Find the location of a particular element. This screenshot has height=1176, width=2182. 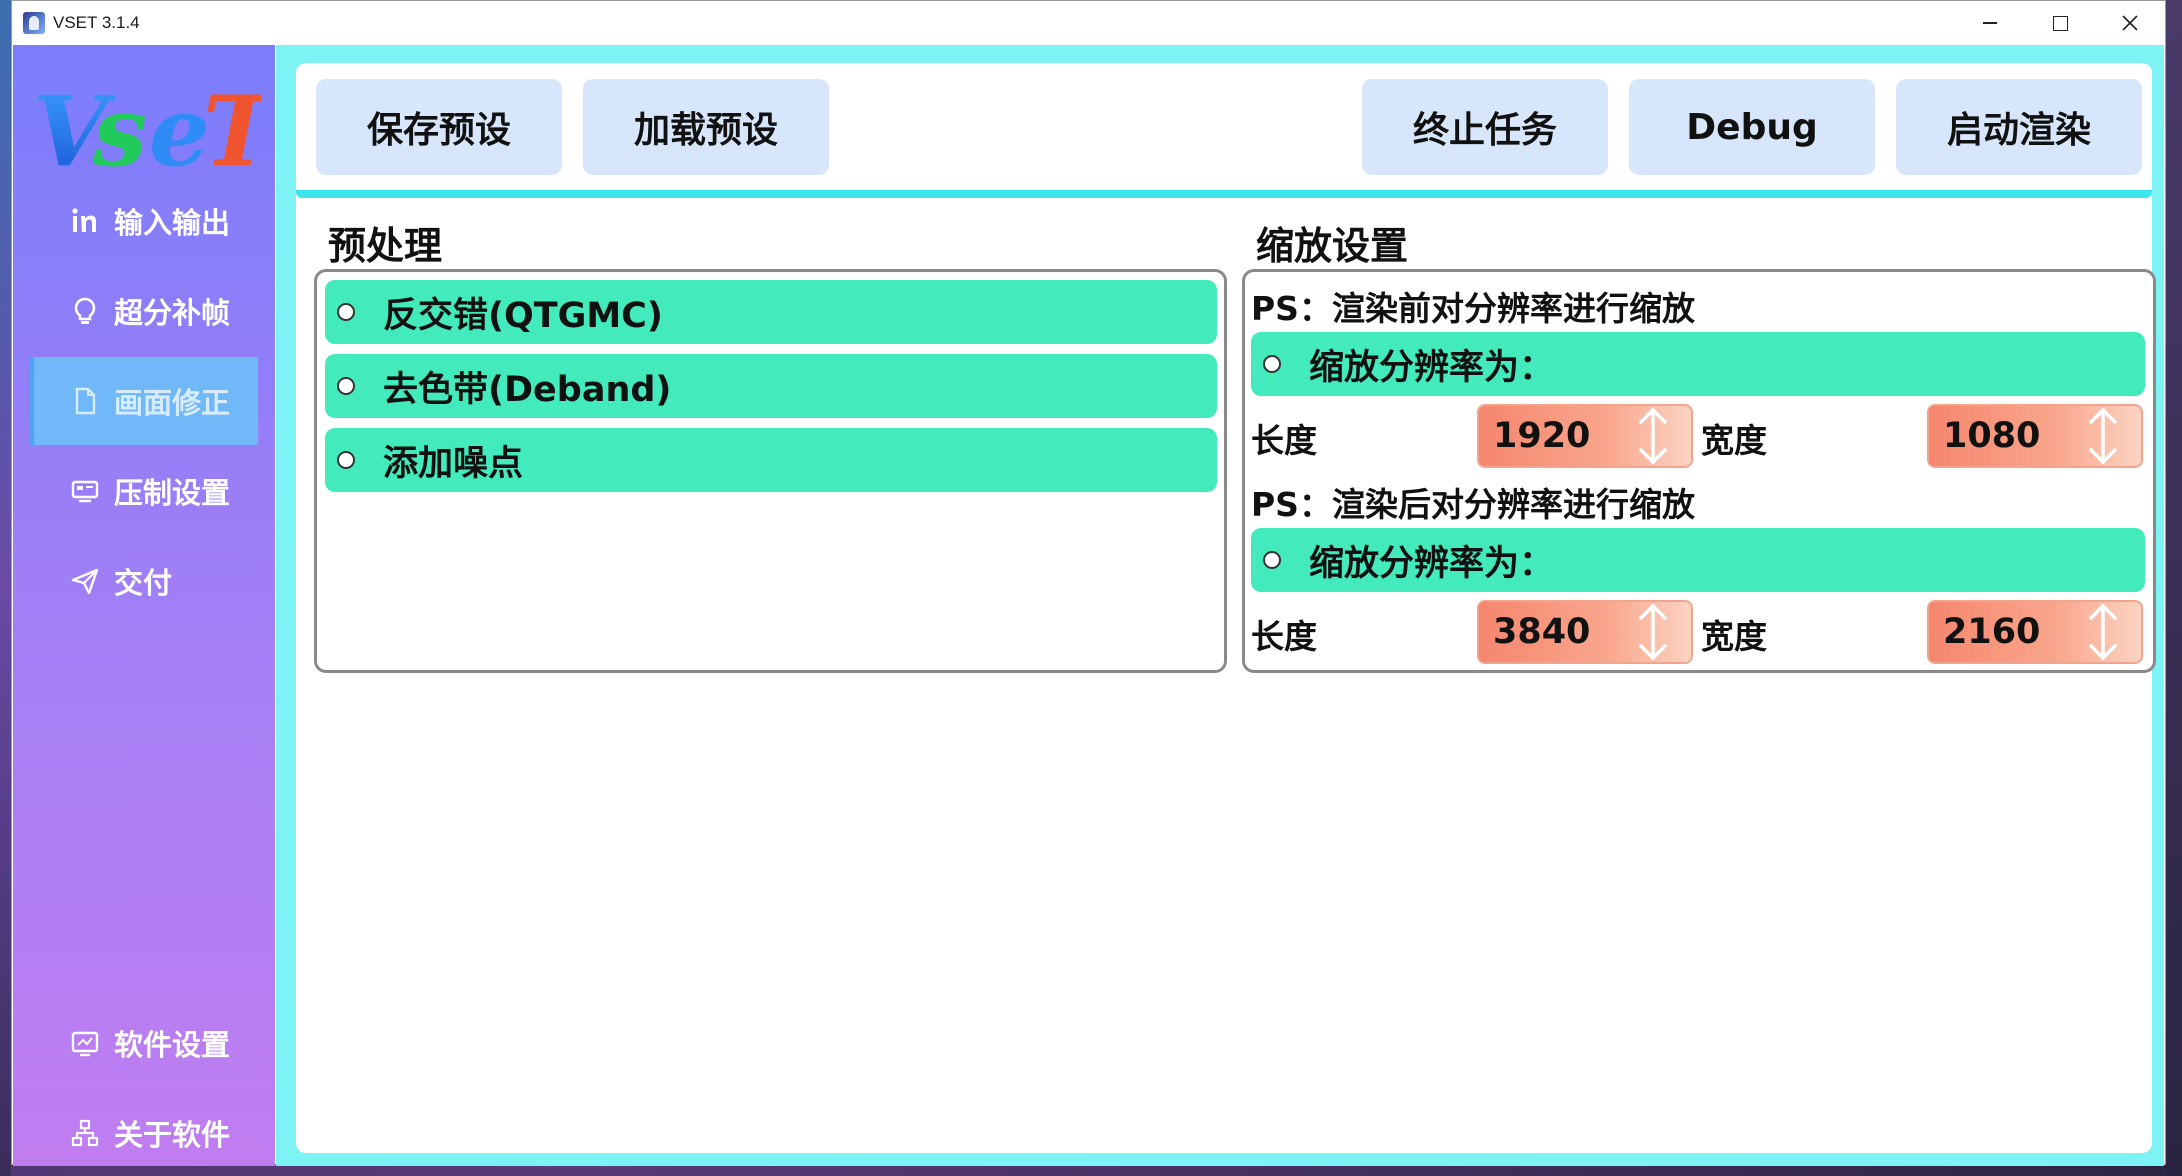

start-render-button: 启动渲染 is located at coordinates (2019, 127).